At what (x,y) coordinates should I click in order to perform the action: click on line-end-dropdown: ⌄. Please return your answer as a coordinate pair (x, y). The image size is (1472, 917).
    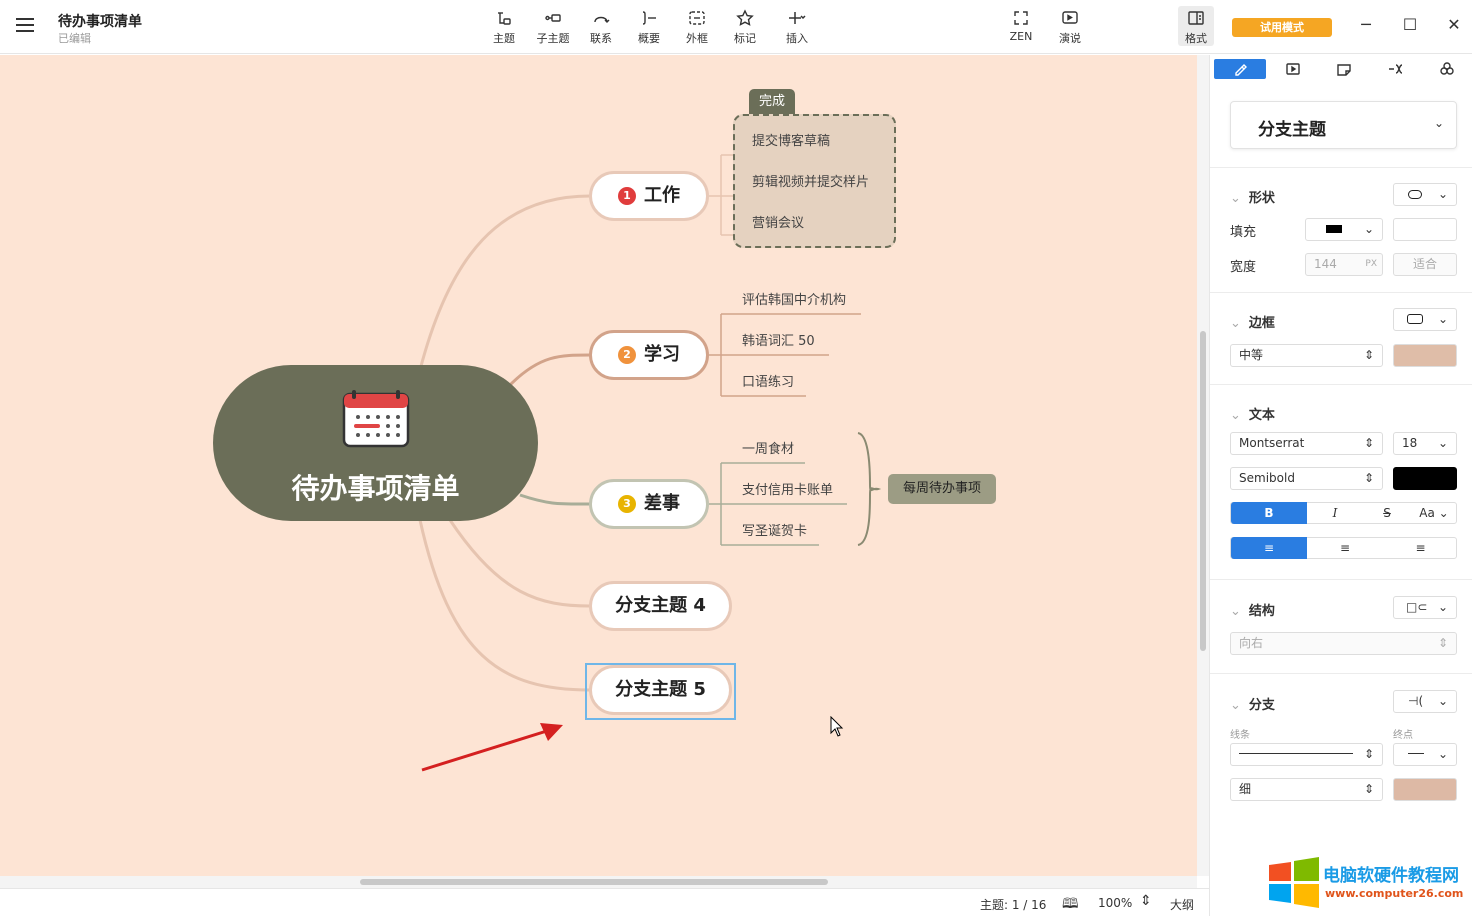
    Looking at the image, I should click on (1425, 754).